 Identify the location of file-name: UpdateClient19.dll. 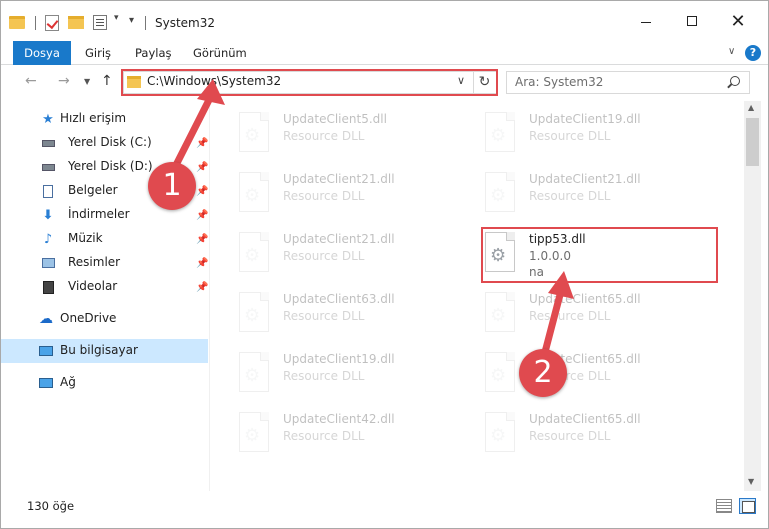
(585, 119).